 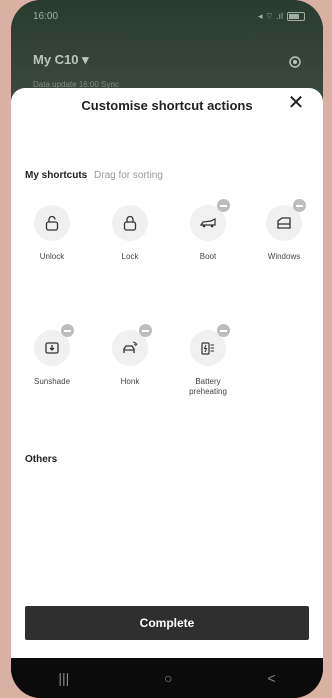 I want to click on shortcut-unlock: Unlock, so click(x=52, y=233).